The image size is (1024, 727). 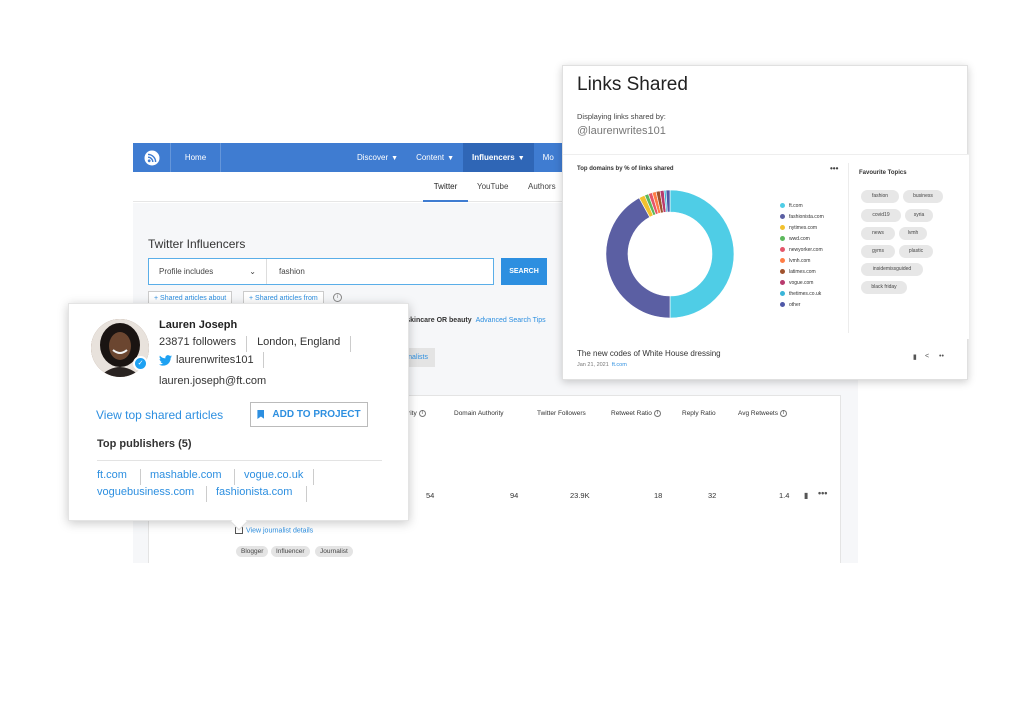 What do you see at coordinates (524, 271) in the screenshot?
I see `search-button: SEARCH` at bounding box center [524, 271].